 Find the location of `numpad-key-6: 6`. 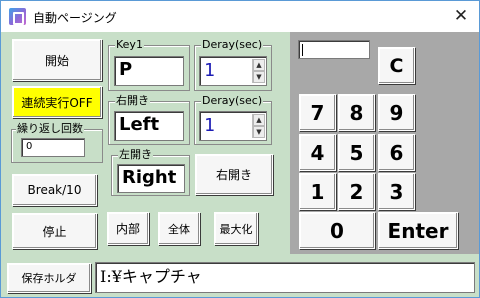

numpad-key-6: 6 is located at coordinates (396, 152).